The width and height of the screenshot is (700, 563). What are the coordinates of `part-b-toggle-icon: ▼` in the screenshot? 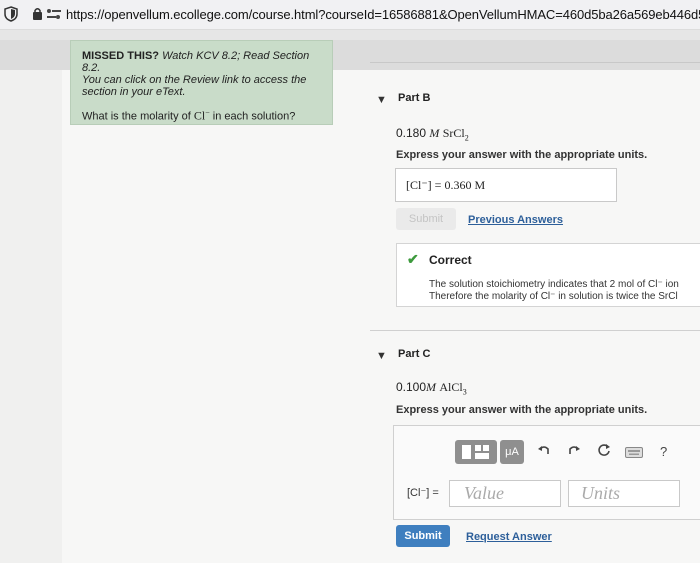 It's located at (381, 100).